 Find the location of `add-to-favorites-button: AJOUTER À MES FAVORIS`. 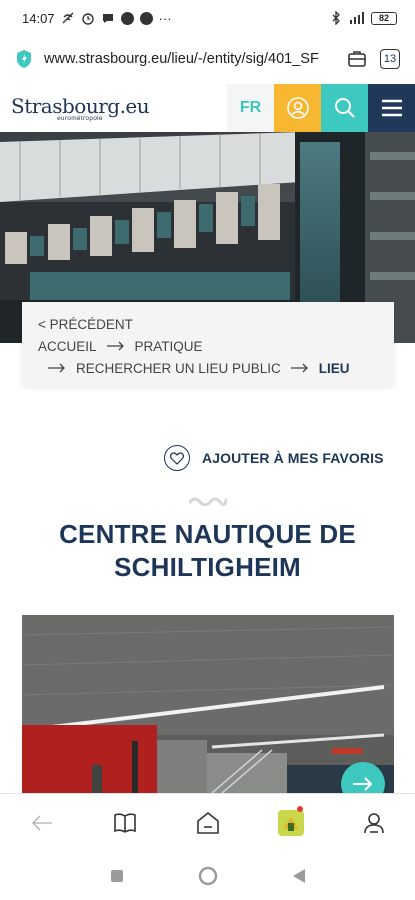

add-to-favorites-button: AJOUTER À MES FAVORIS is located at coordinates (274, 458).